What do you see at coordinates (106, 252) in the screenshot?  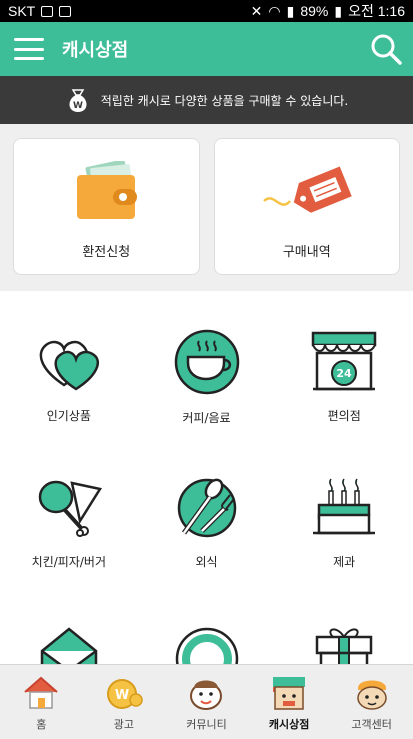 I see `exchange-request-label: 환전신청` at bounding box center [106, 252].